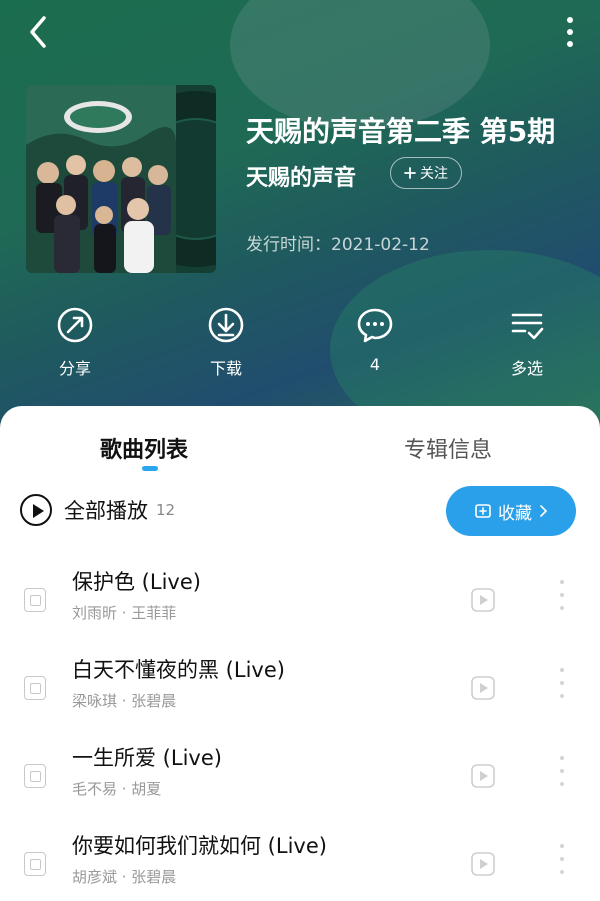  Describe the element at coordinates (434, 174) in the screenshot. I see `follow-label: 关注` at that location.